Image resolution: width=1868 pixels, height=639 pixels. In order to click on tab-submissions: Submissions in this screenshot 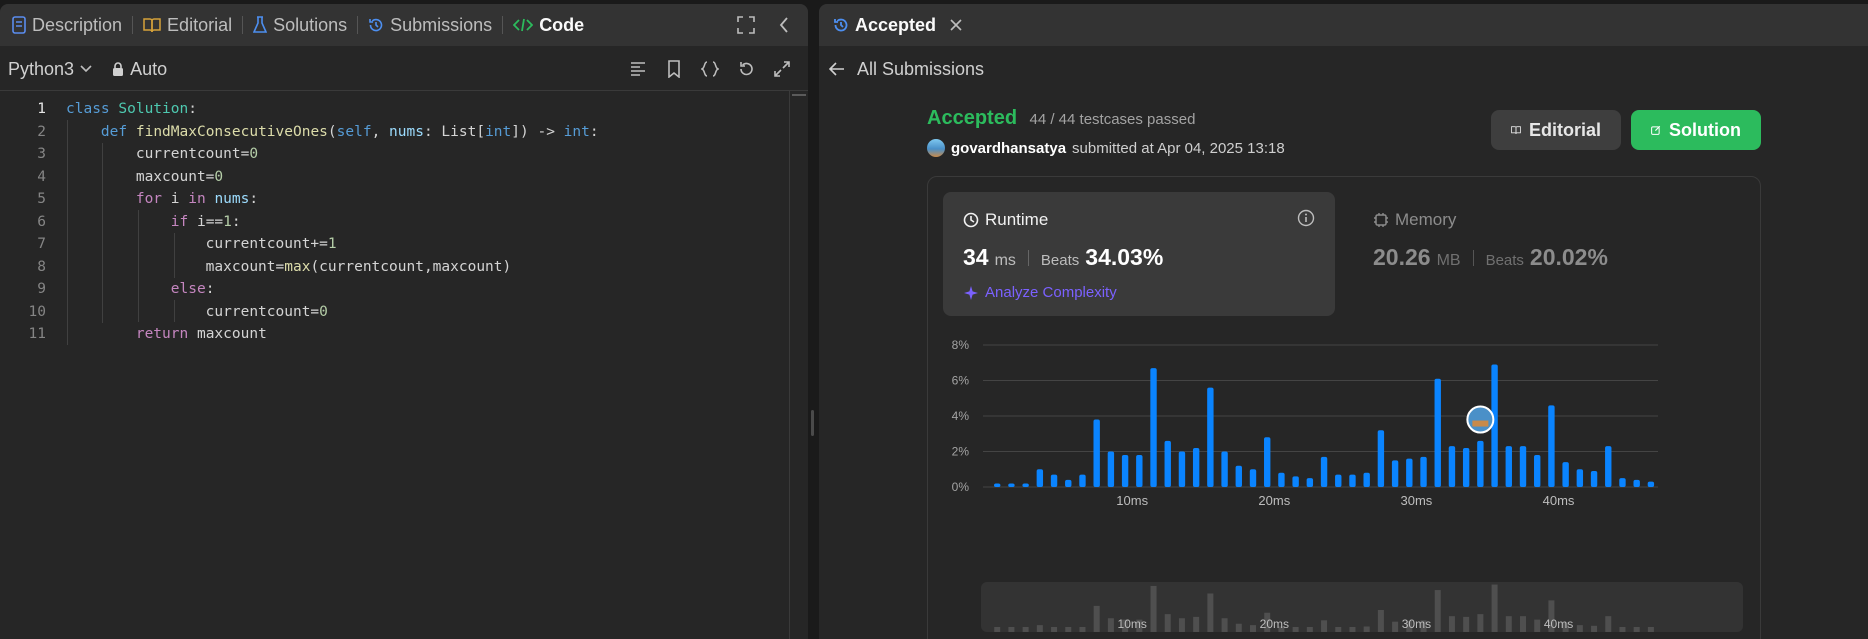, I will do `click(430, 25)`.